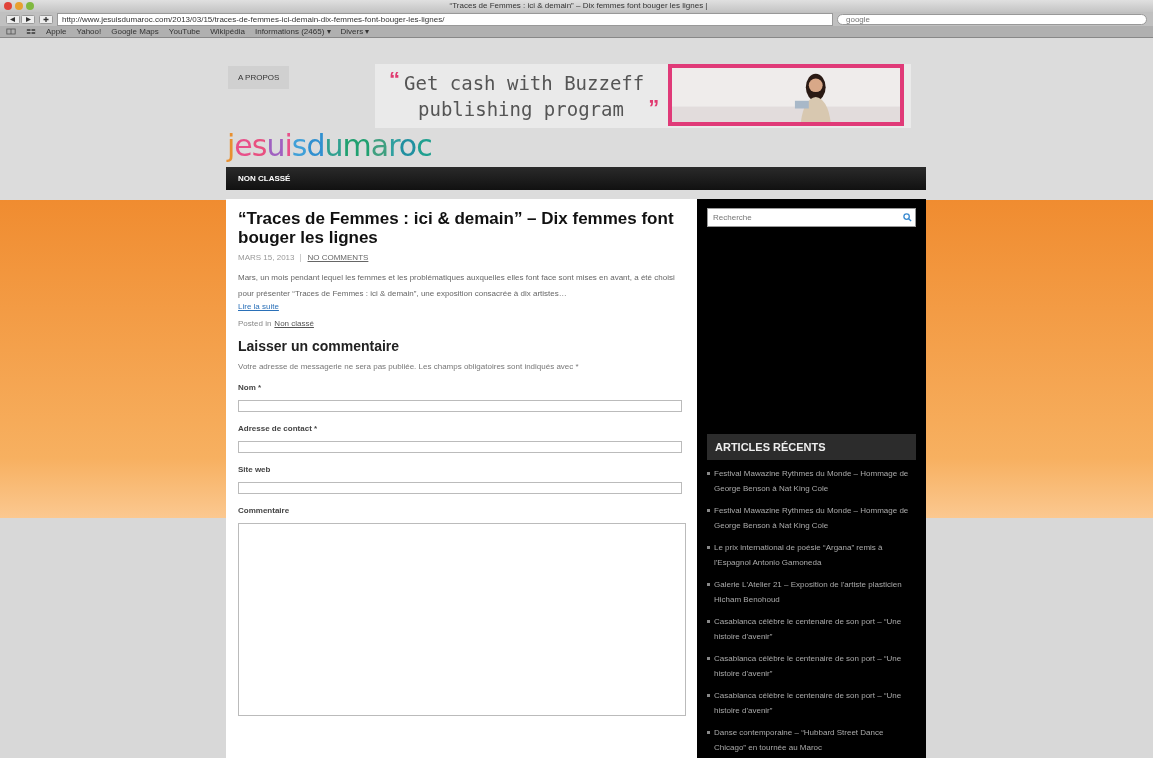  I want to click on quote-mark: ”, so click(654, 108).